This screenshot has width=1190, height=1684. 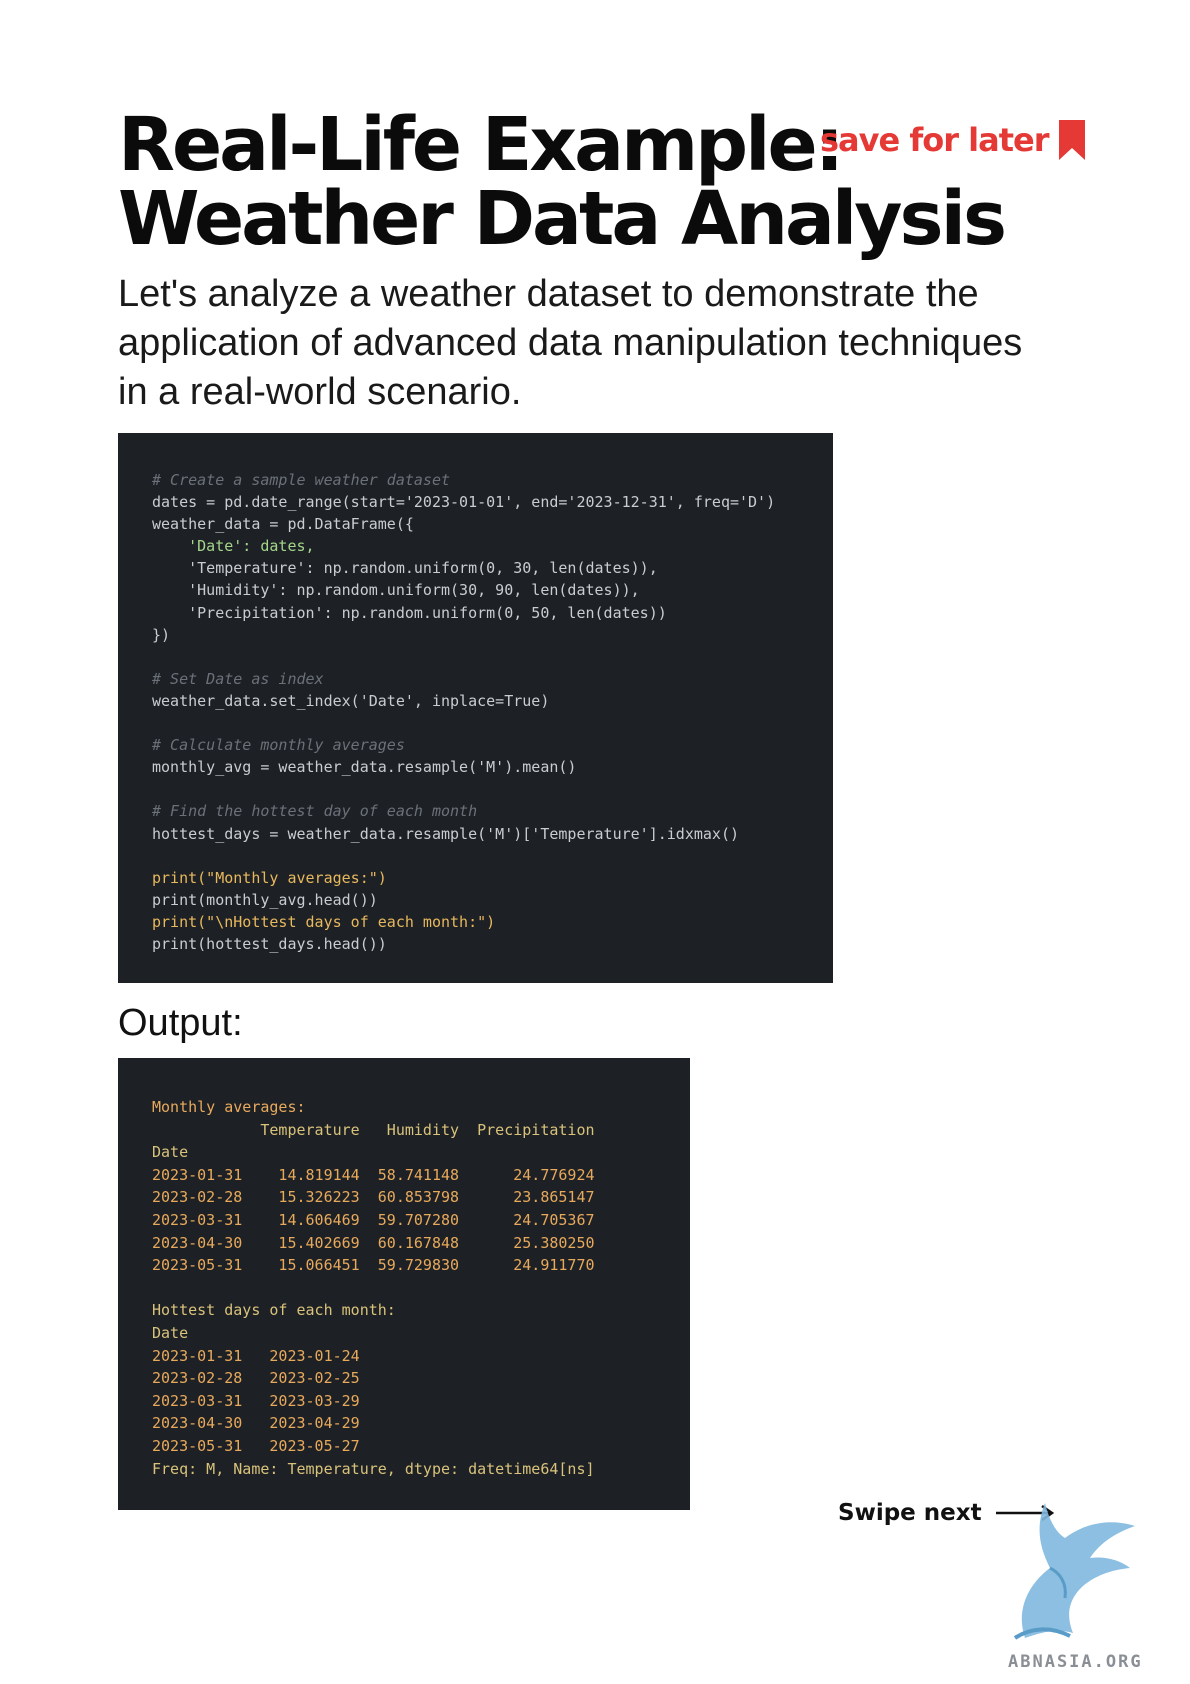 What do you see at coordinates (373, 1197) in the screenshot?
I see `output-line: 2023-02-28 15.326223 60.853798 23.865147` at bounding box center [373, 1197].